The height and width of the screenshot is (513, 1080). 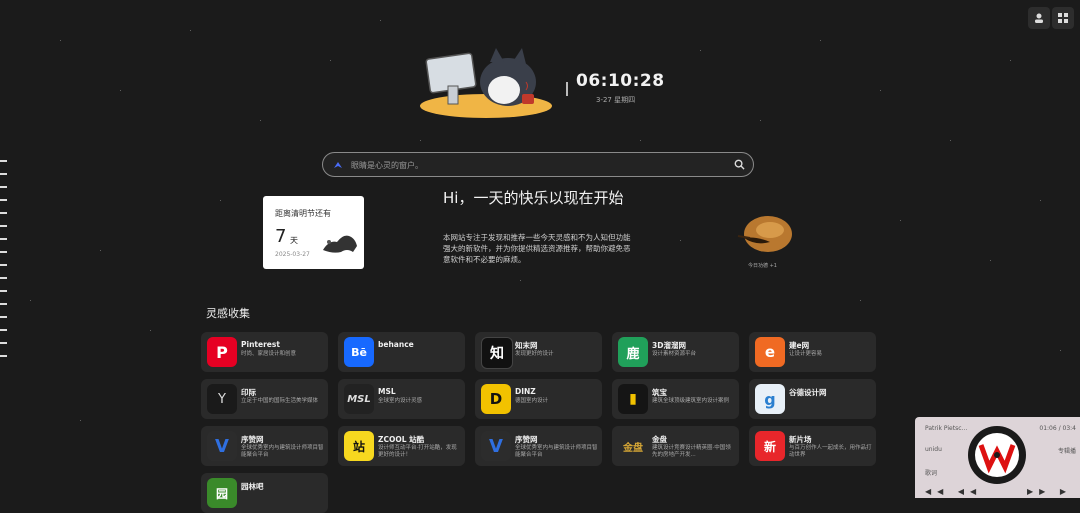 What do you see at coordinates (533, 198) in the screenshot?
I see `greeting-title: Hi，一天的快乐以现在开始` at bounding box center [533, 198].